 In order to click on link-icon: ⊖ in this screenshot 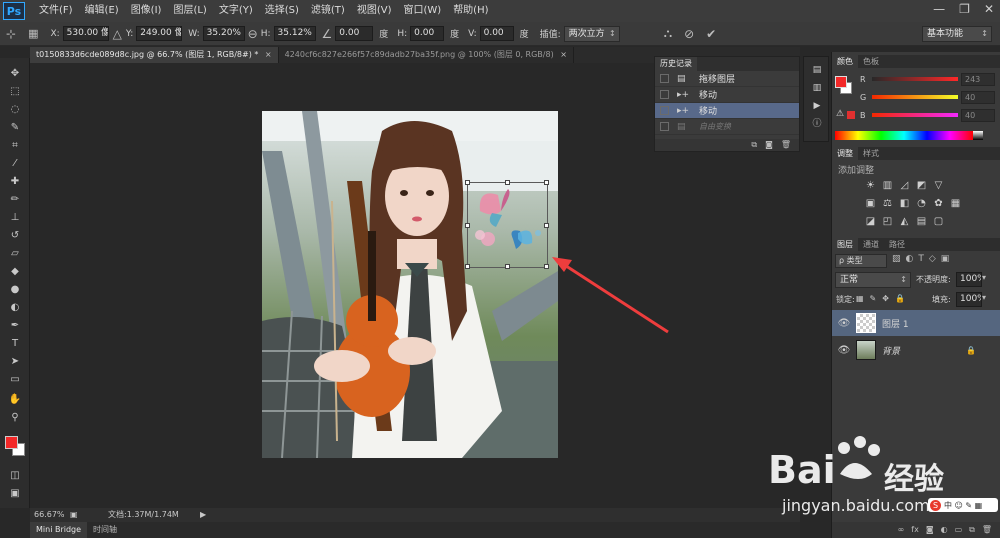, I will do `click(253, 34)`.